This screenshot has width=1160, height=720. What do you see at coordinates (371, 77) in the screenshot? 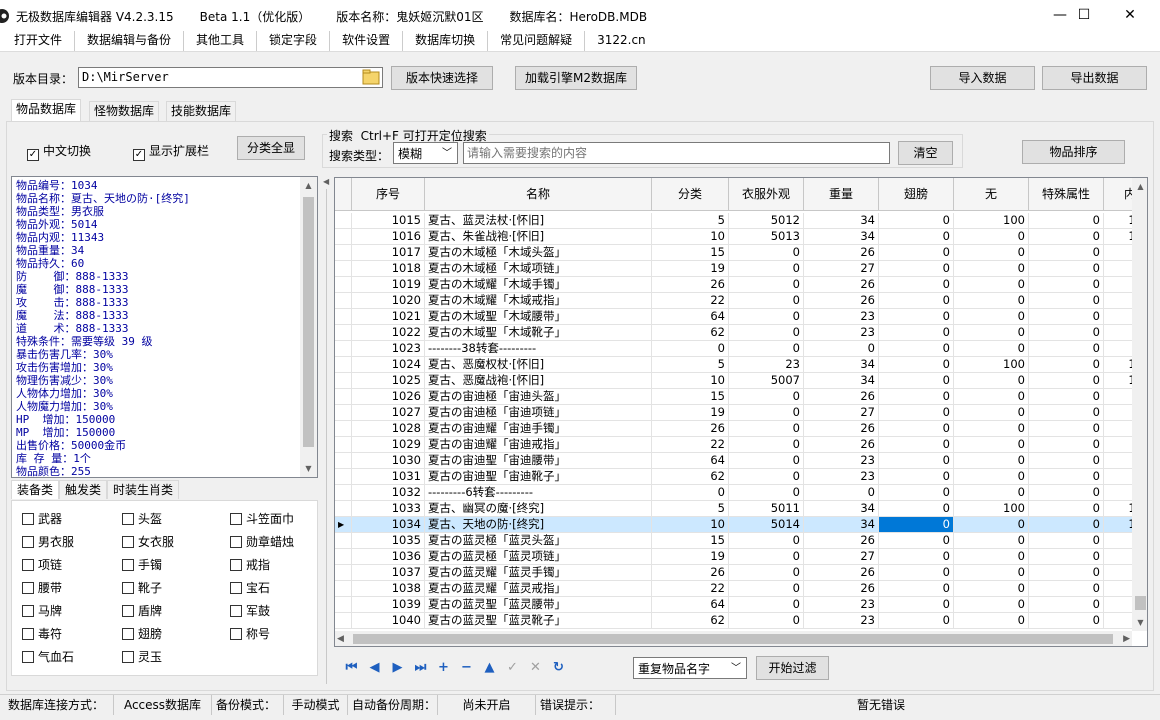
I see `folder-browse-icon` at bounding box center [371, 77].